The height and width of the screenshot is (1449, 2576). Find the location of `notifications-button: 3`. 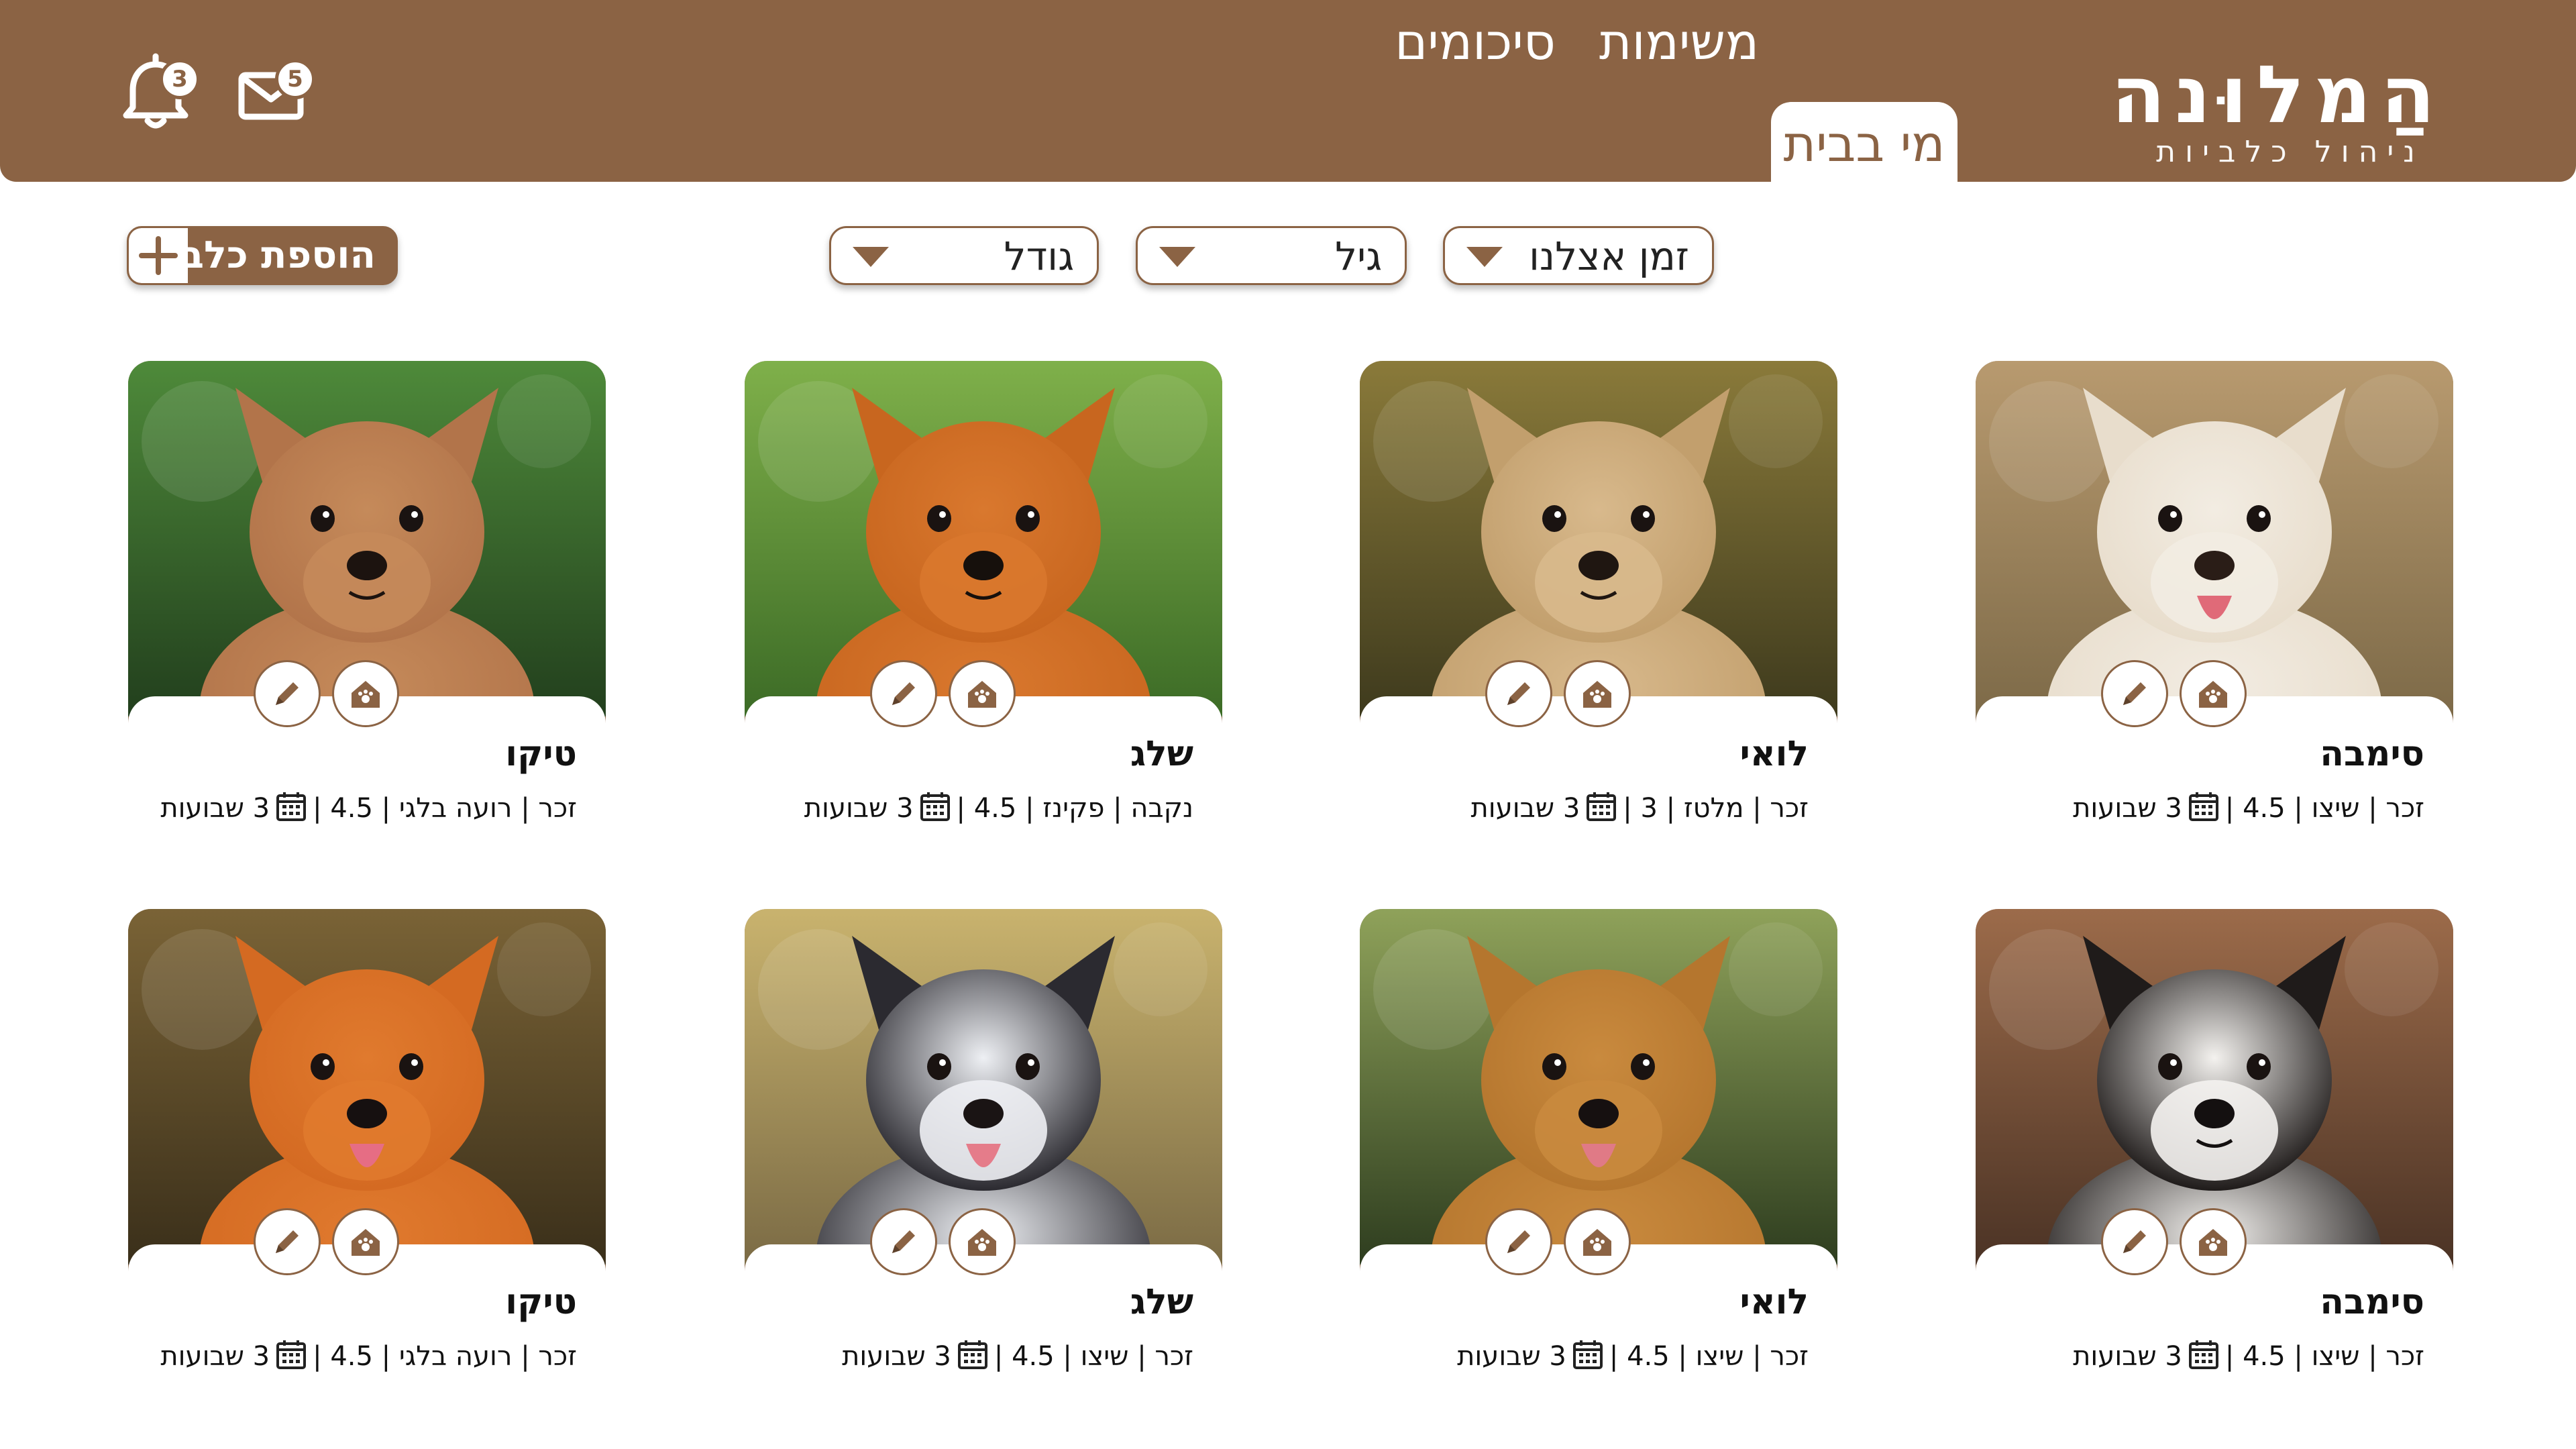

notifications-button: 3 is located at coordinates (156, 93).